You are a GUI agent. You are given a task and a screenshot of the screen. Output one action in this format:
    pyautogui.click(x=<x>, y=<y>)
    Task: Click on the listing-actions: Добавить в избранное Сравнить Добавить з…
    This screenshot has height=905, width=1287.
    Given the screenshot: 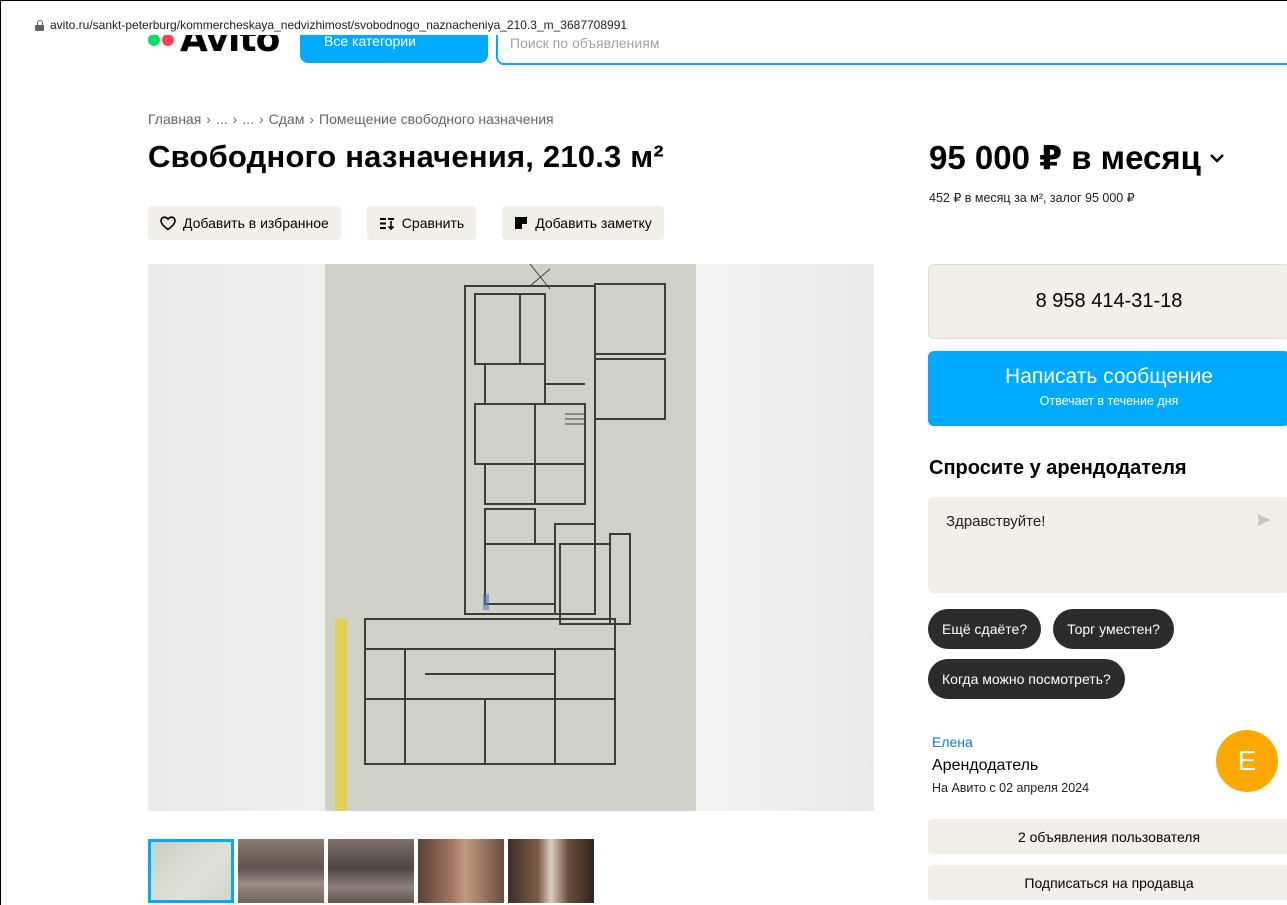 What is the action you would take?
    pyautogui.click(x=406, y=223)
    